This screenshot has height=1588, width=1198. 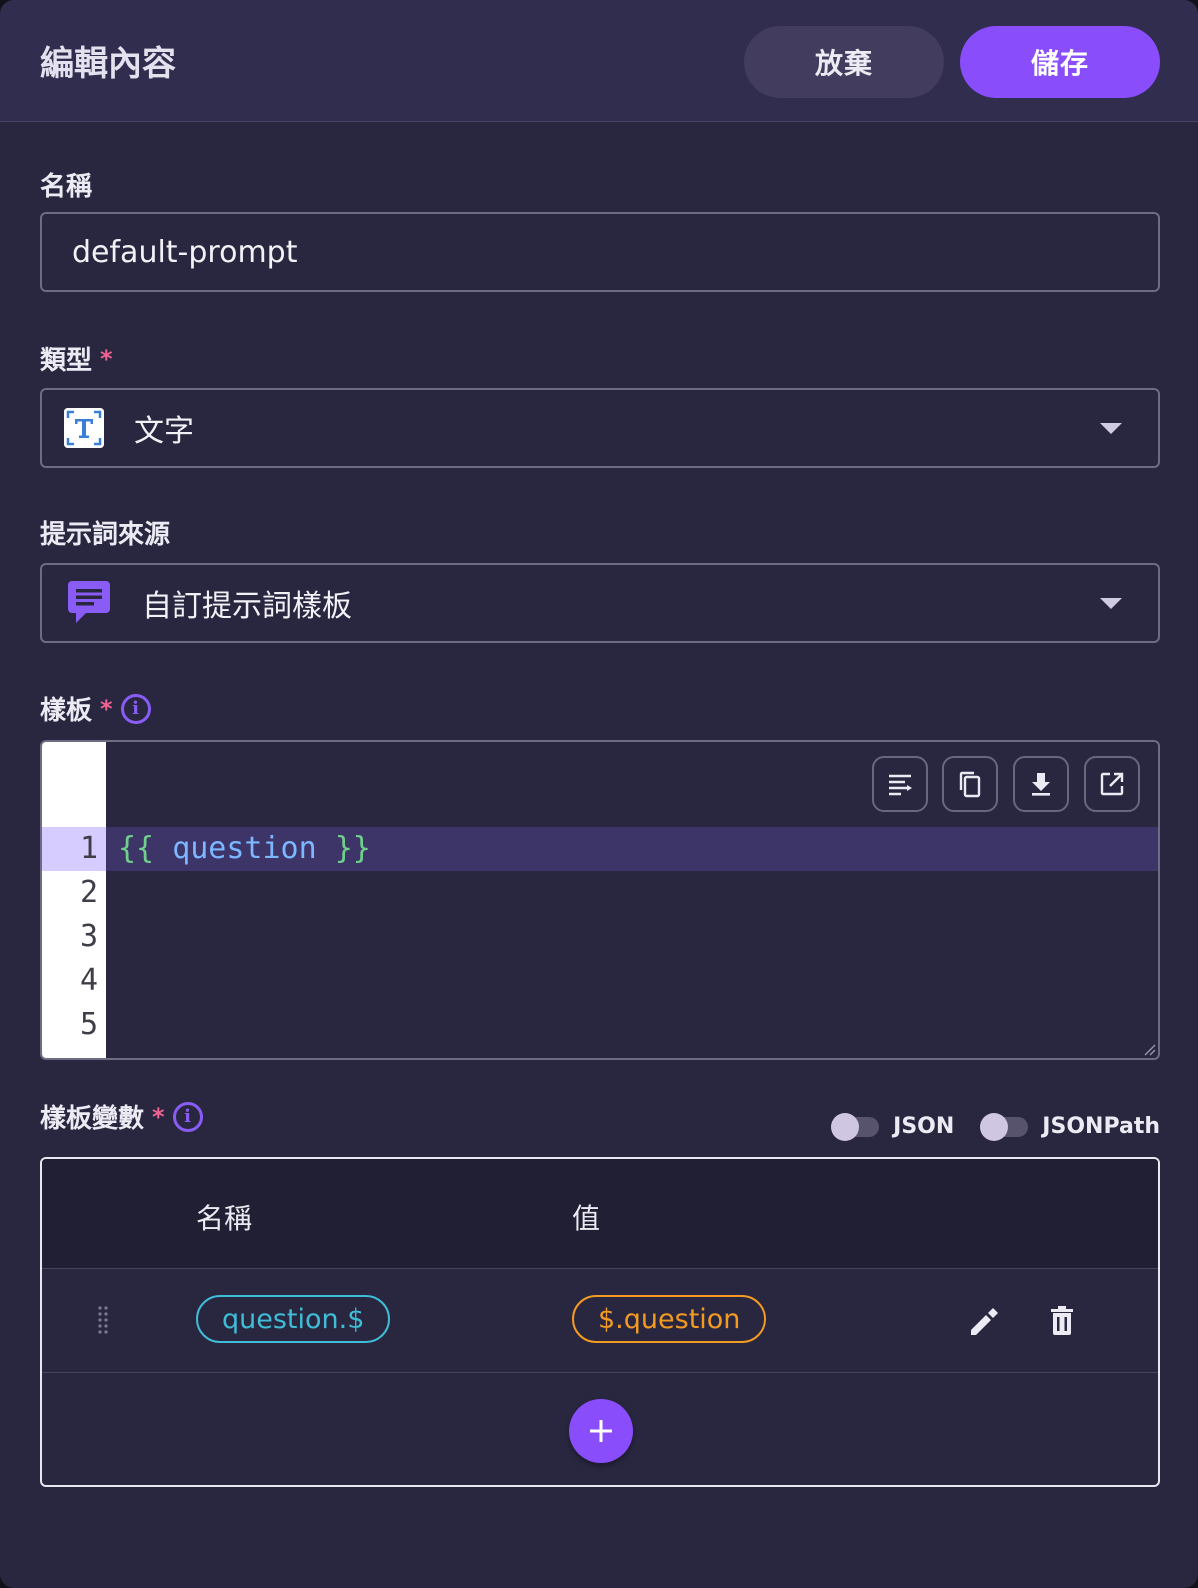 I want to click on dialog-title: 編輯內容, so click(x=108, y=64).